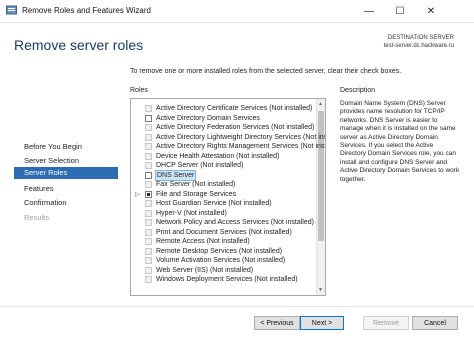 This screenshot has width=474, height=338. What do you see at coordinates (11, 10) in the screenshot?
I see `server-manager-icon` at bounding box center [11, 10].